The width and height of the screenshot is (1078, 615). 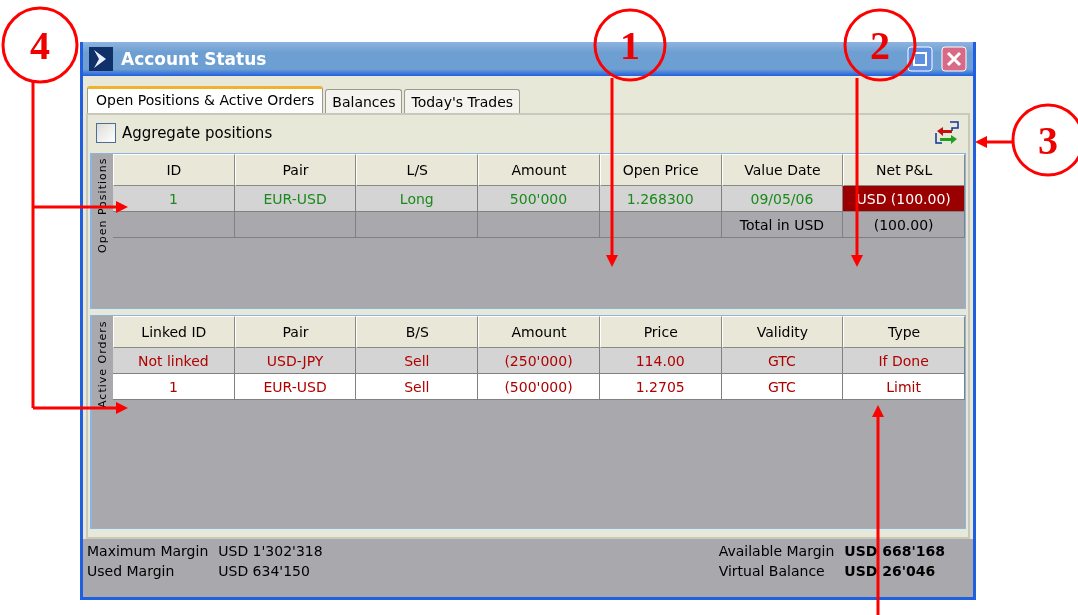 I want to click on table-cell: Limit, so click(x=904, y=387).